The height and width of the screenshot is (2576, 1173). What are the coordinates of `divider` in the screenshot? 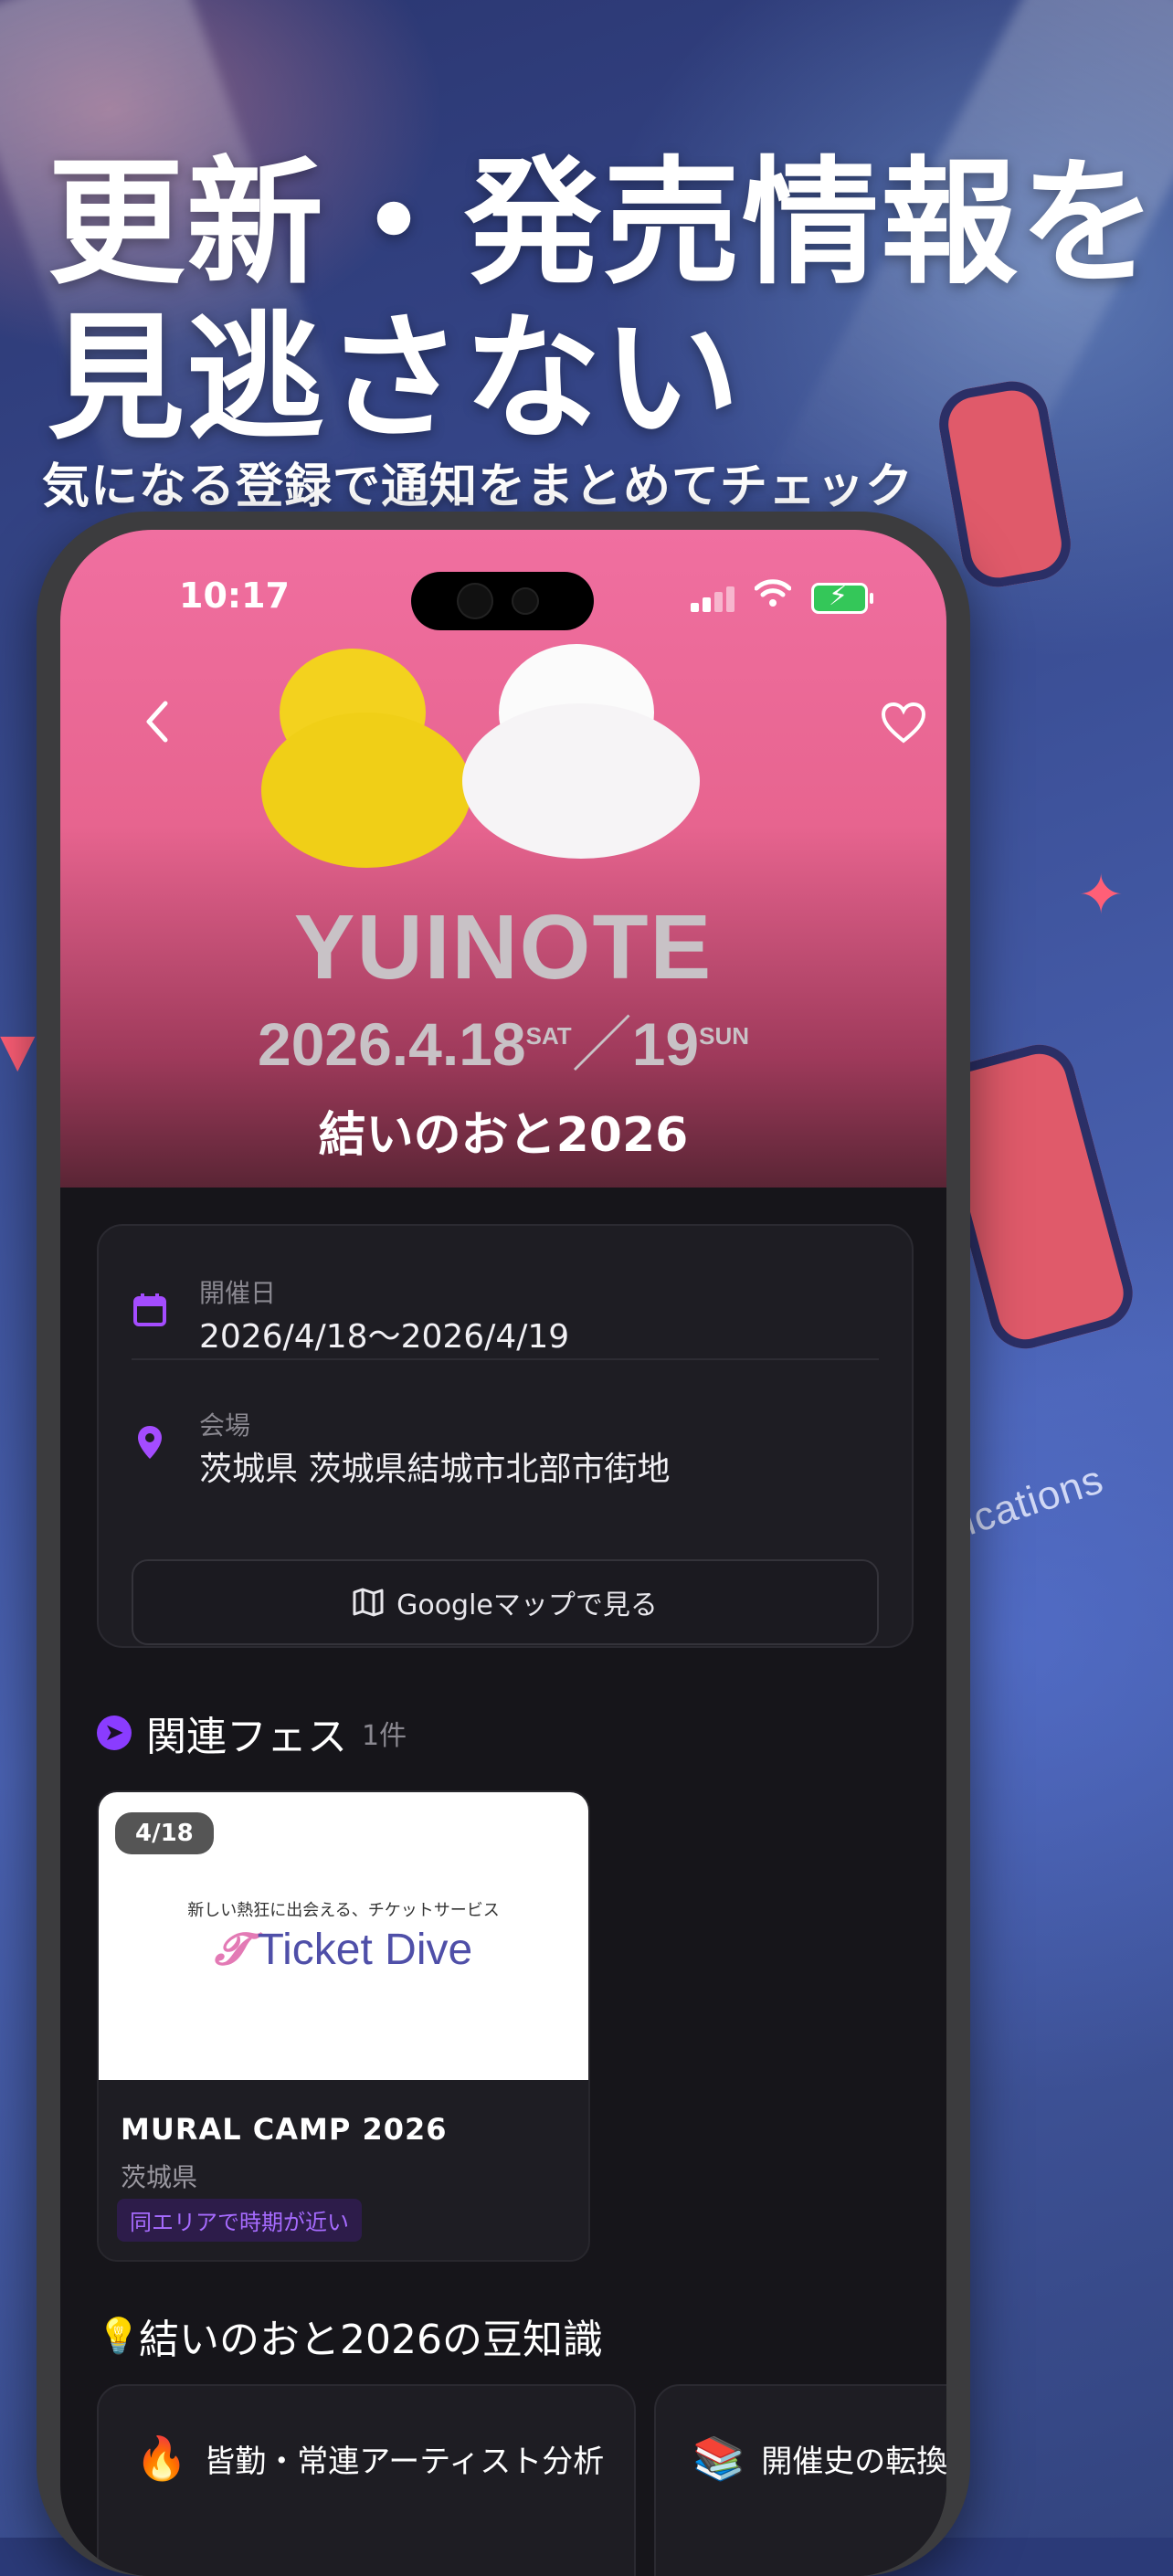 It's located at (505, 1359).